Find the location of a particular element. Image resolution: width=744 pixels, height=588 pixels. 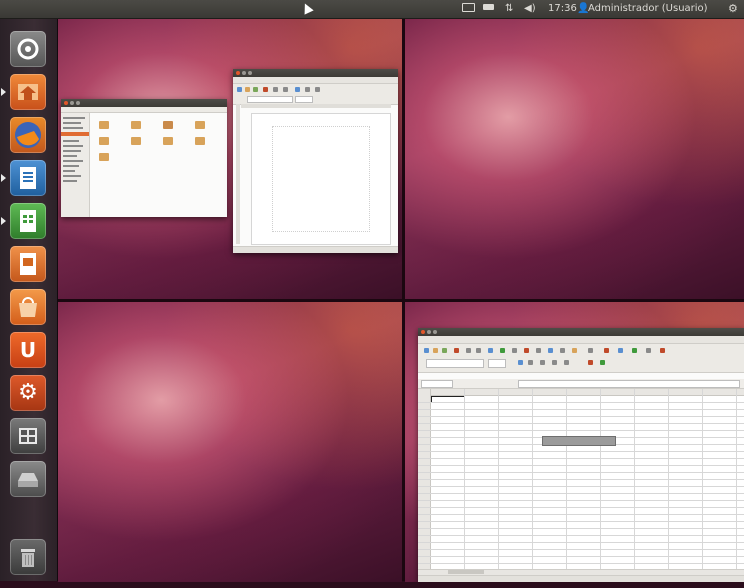

clock: 17:36 is located at coordinates (562, 9).